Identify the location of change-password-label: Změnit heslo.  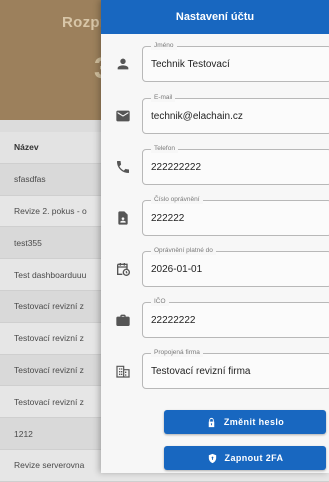
(254, 422).